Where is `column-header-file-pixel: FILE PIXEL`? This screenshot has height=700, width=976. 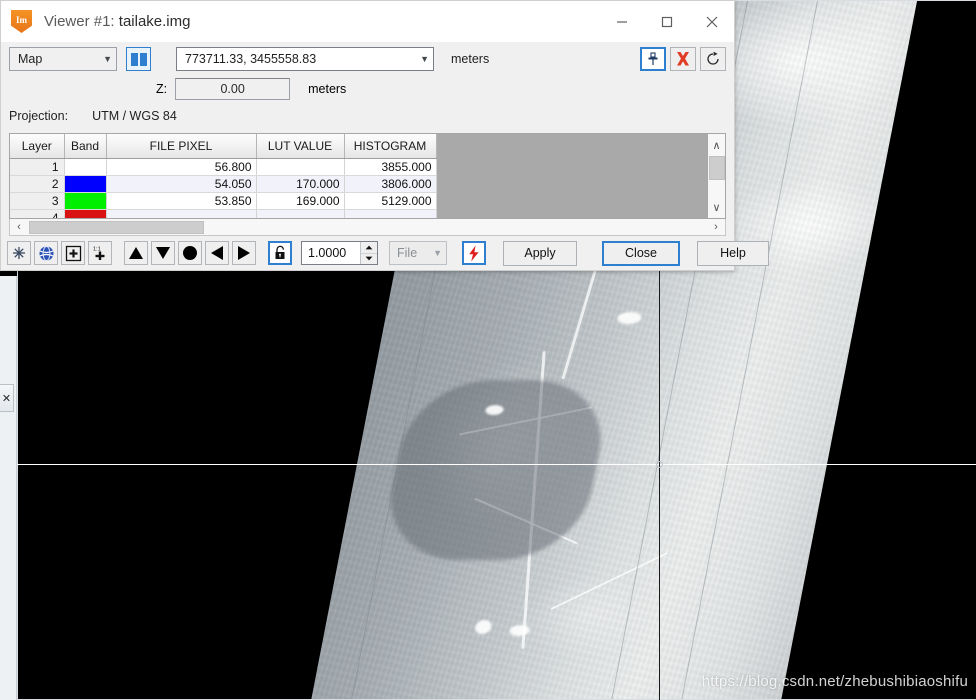
column-header-file-pixel: FILE PIXEL is located at coordinates (181, 146).